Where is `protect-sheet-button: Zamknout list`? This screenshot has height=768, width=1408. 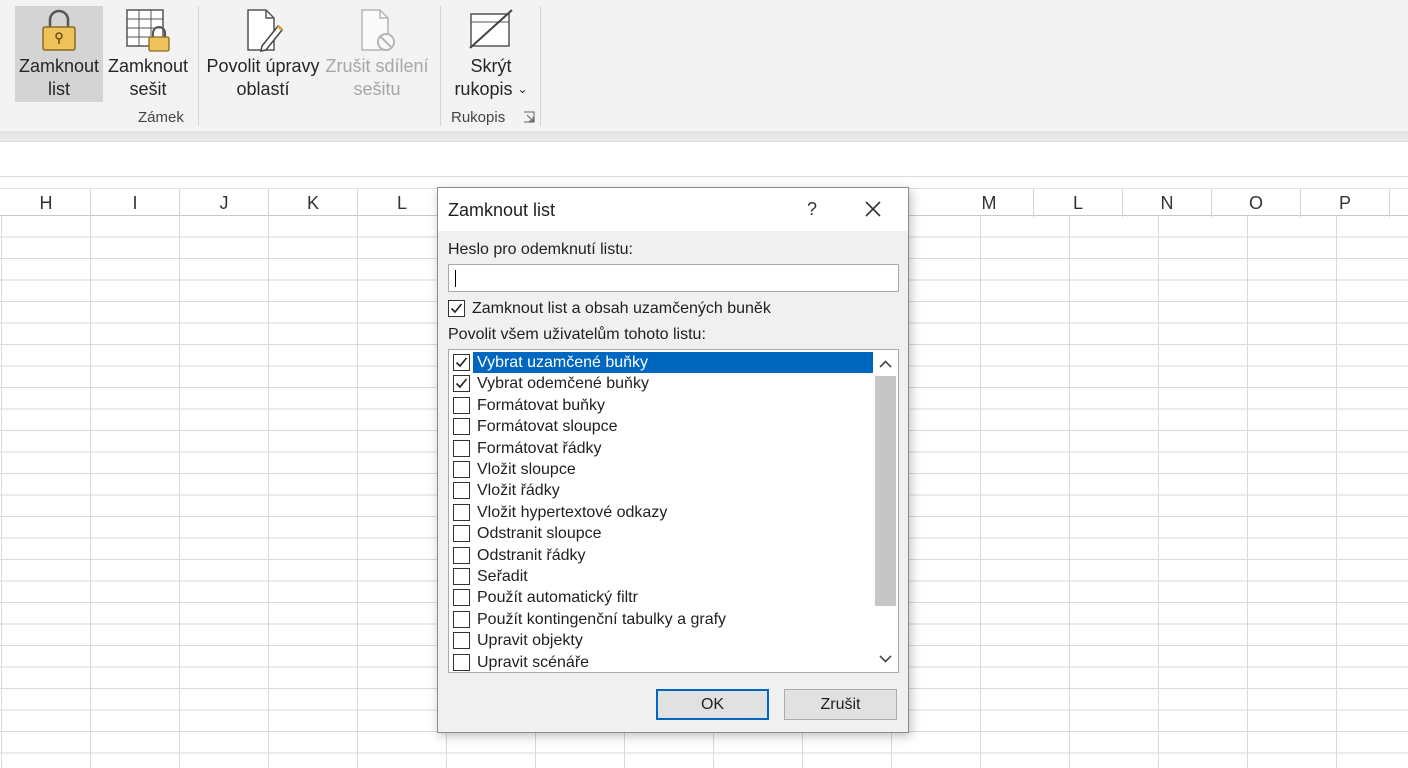
protect-sheet-button: Zamknout list is located at coordinates (59, 54).